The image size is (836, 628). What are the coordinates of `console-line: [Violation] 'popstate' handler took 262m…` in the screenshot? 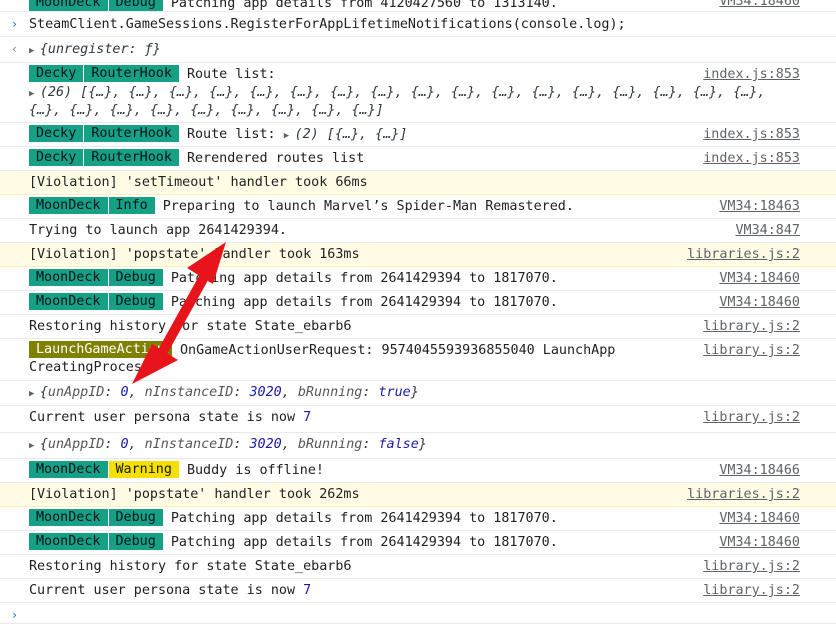 It's located at (180, 495).